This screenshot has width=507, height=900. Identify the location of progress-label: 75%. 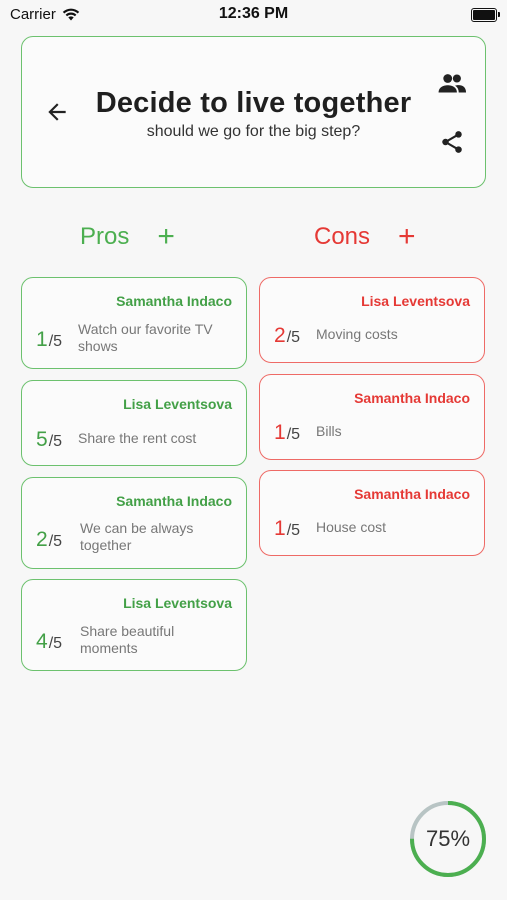
(448, 838).